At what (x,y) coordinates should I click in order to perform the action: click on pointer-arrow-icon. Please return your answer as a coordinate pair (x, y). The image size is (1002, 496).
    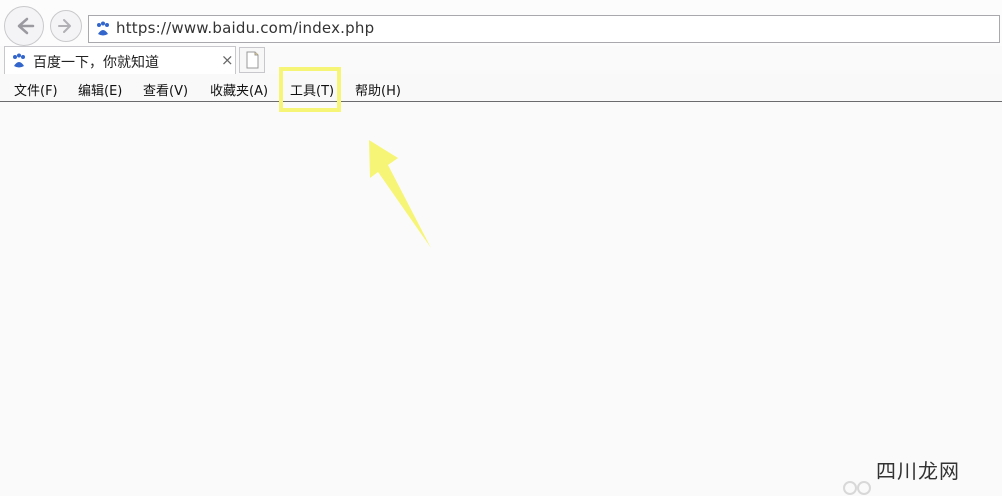
    Looking at the image, I should click on (400, 194).